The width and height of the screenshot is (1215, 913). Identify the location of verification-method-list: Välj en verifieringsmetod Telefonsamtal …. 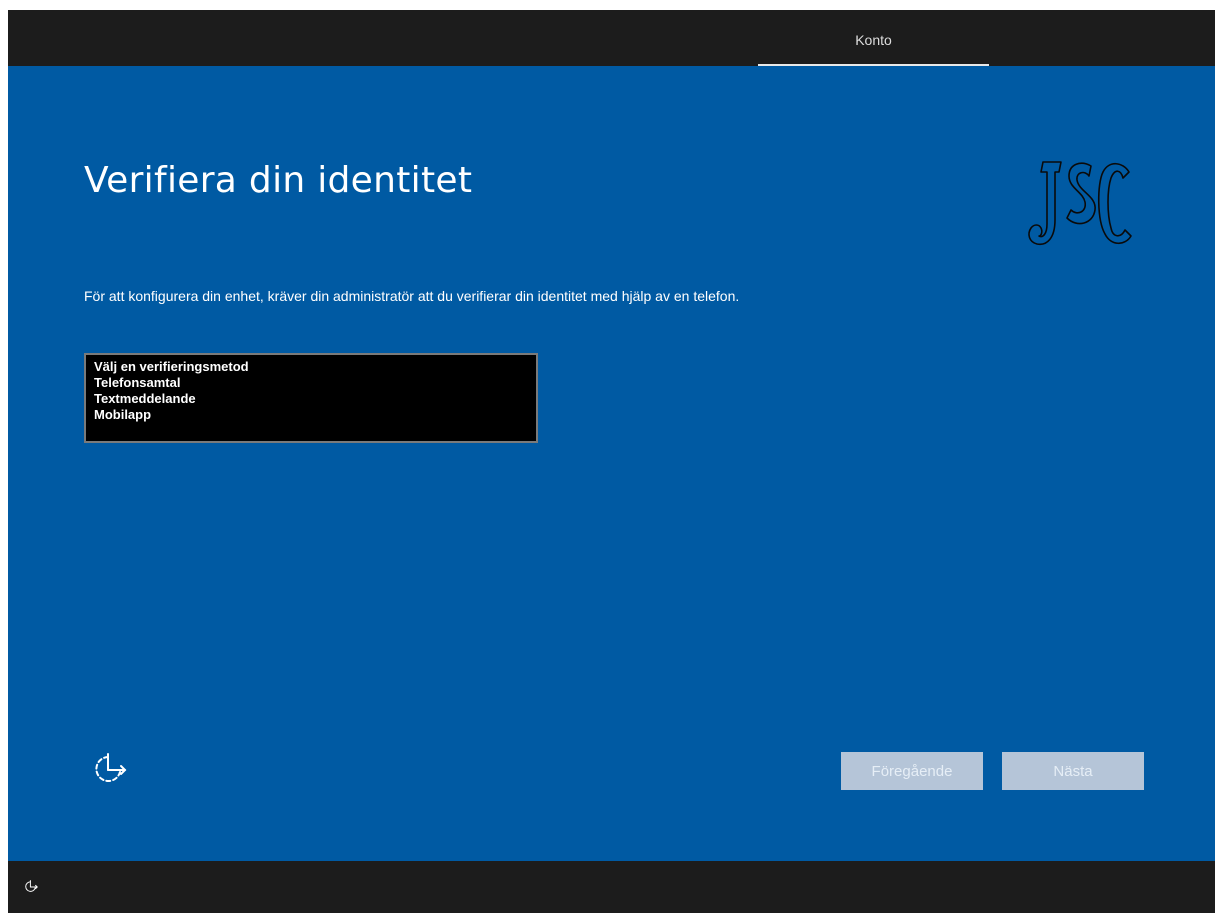
(311, 398).